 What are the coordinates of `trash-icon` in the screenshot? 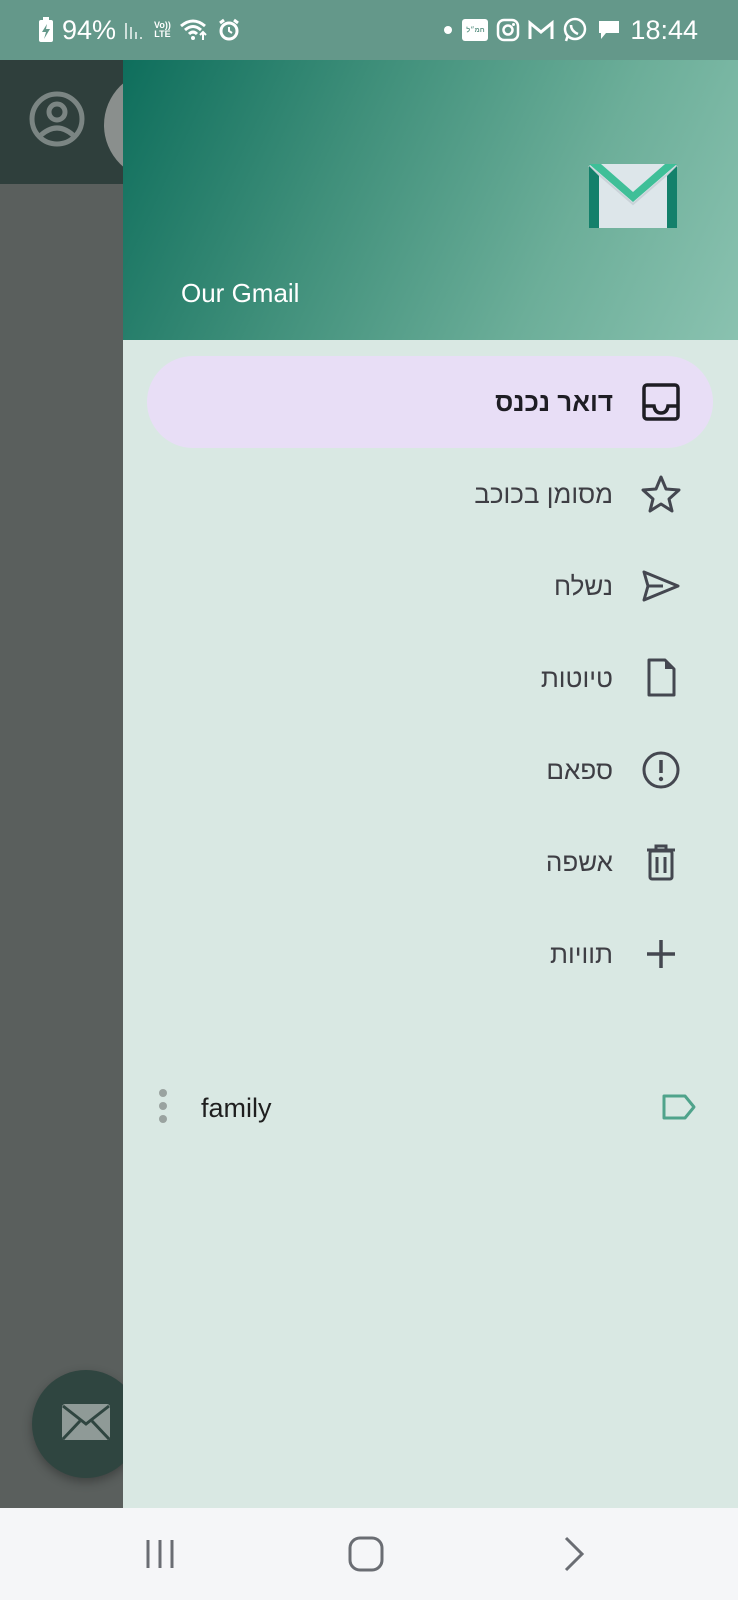 It's located at (661, 862).